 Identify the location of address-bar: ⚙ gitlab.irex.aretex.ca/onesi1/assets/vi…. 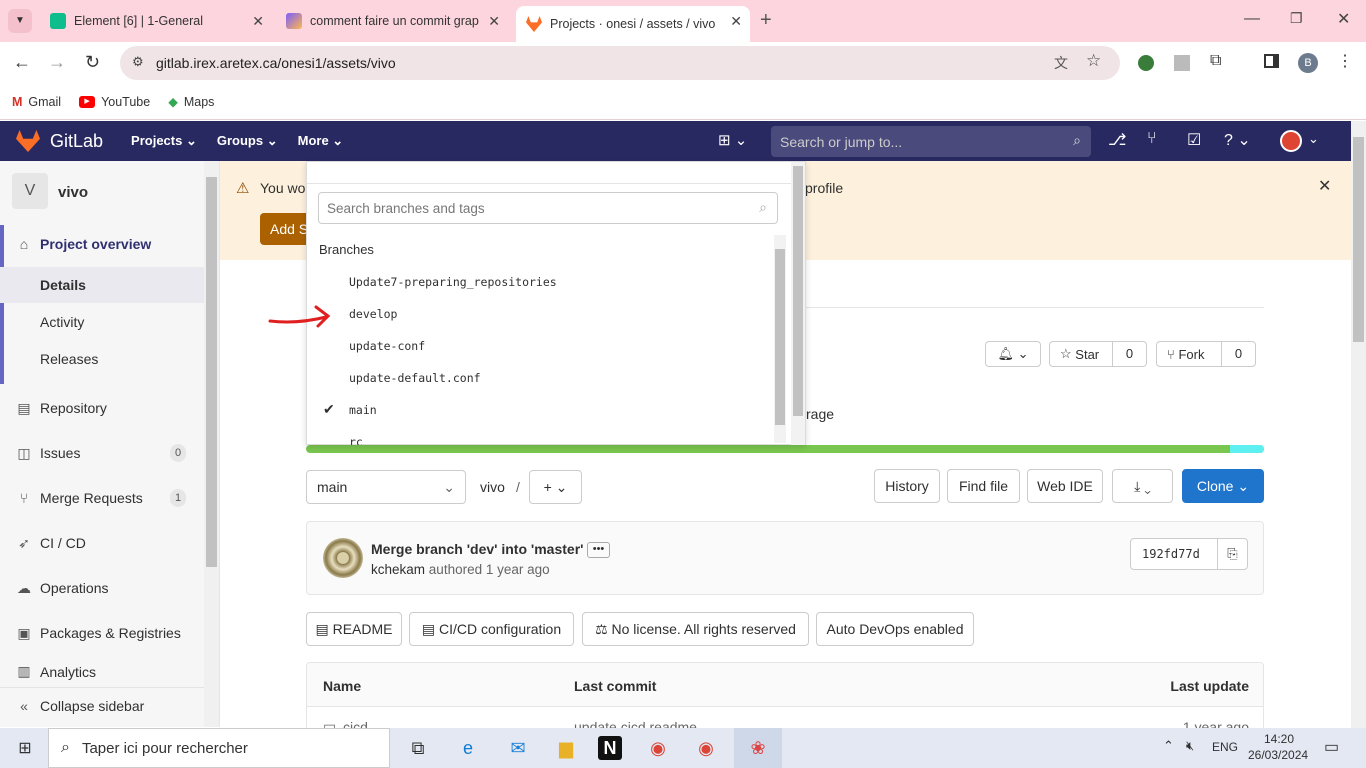
(620, 63).